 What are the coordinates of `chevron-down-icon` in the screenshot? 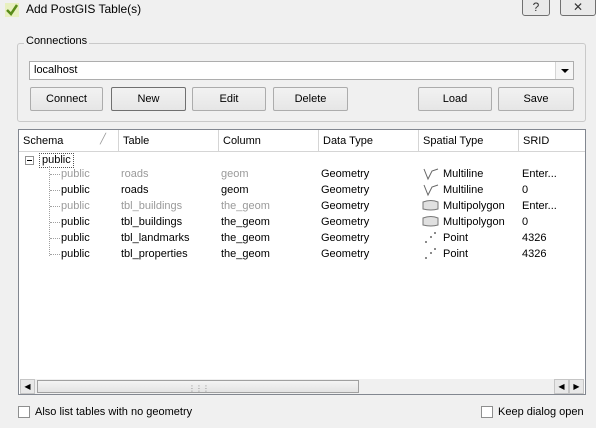 It's located at (564, 70).